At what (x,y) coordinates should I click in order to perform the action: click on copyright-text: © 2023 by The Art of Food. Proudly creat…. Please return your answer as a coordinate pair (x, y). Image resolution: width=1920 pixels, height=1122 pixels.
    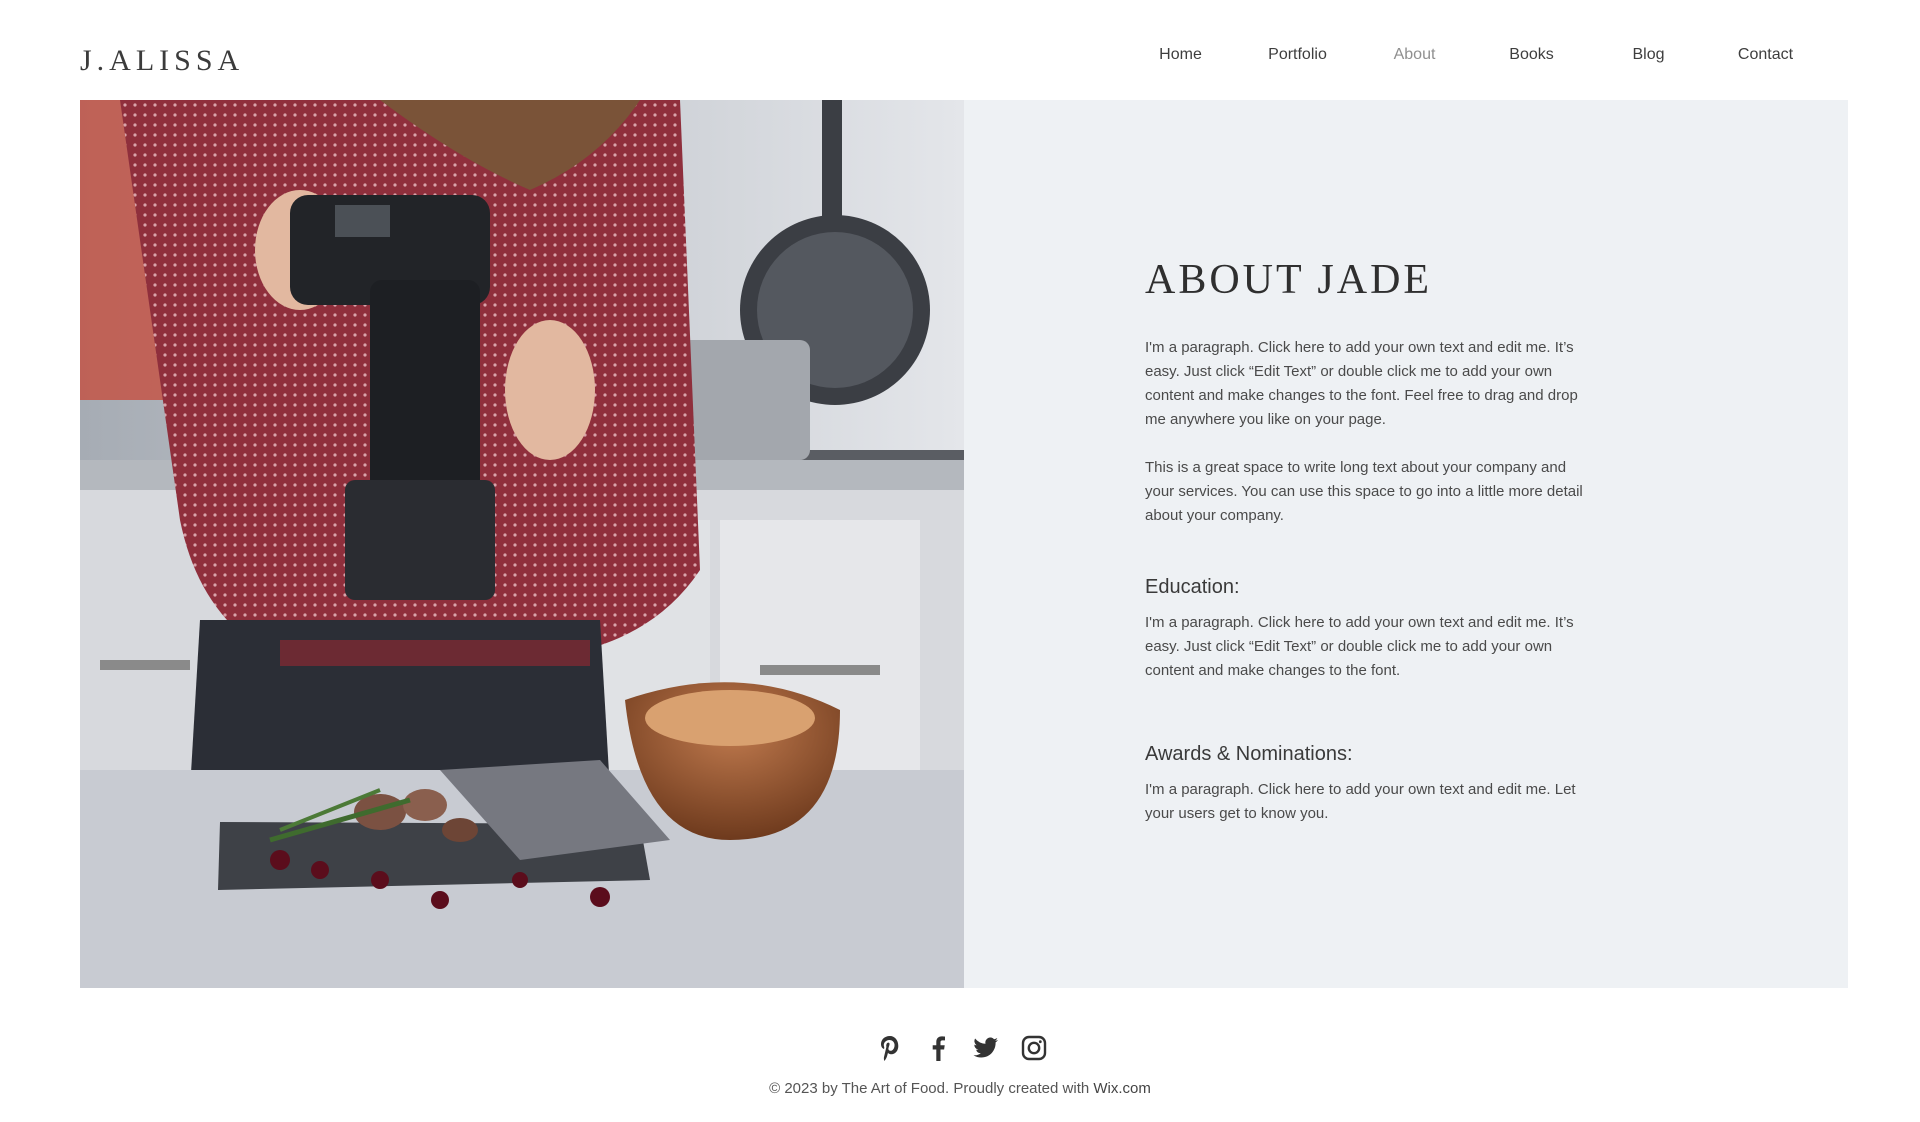
    Looking at the image, I should click on (931, 1088).